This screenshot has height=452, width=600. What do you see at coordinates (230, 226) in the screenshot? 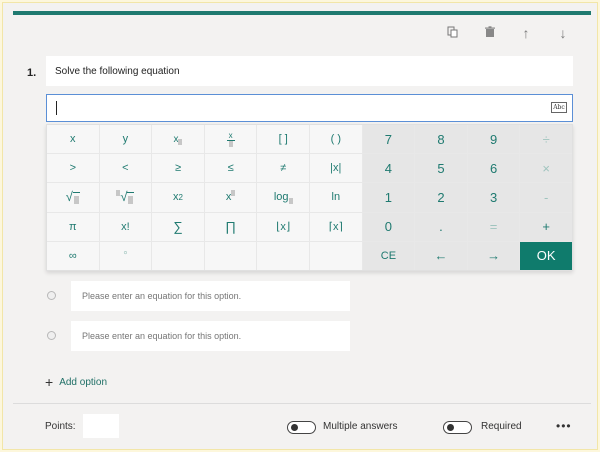
I see `key-product: ∏` at bounding box center [230, 226].